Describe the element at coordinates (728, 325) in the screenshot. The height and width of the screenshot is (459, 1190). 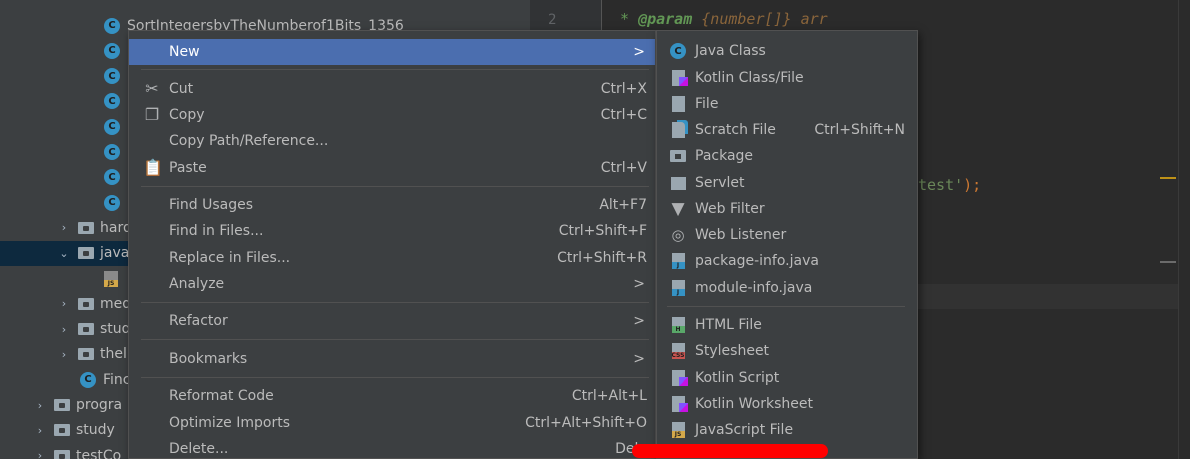
I see `submenu-item-label: HTML File` at that location.